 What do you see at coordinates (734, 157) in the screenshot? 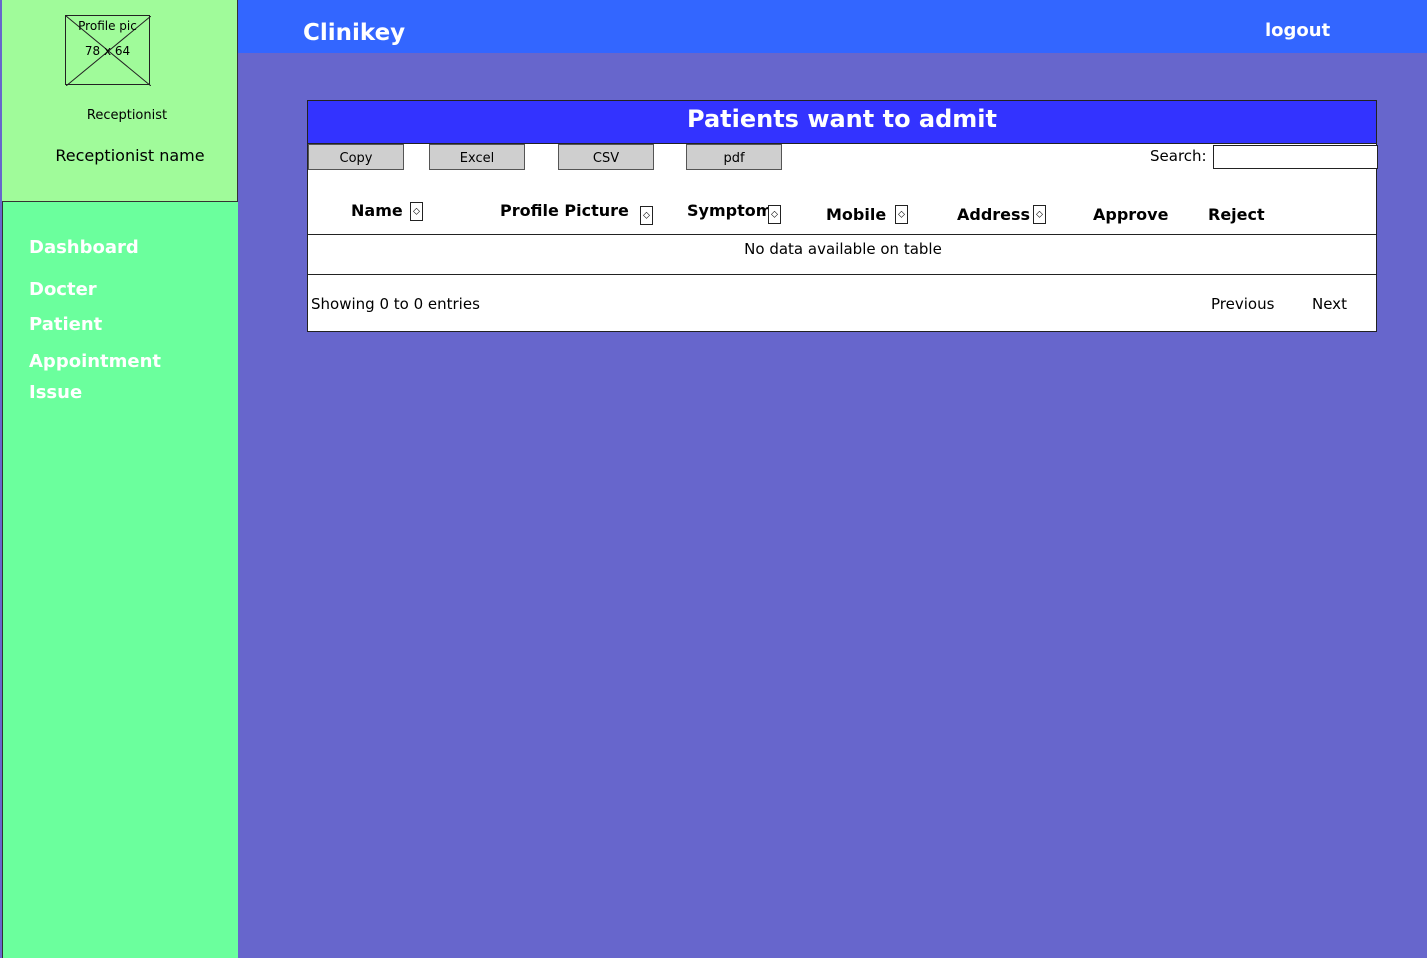
I see `pdf-button: pdf` at bounding box center [734, 157].